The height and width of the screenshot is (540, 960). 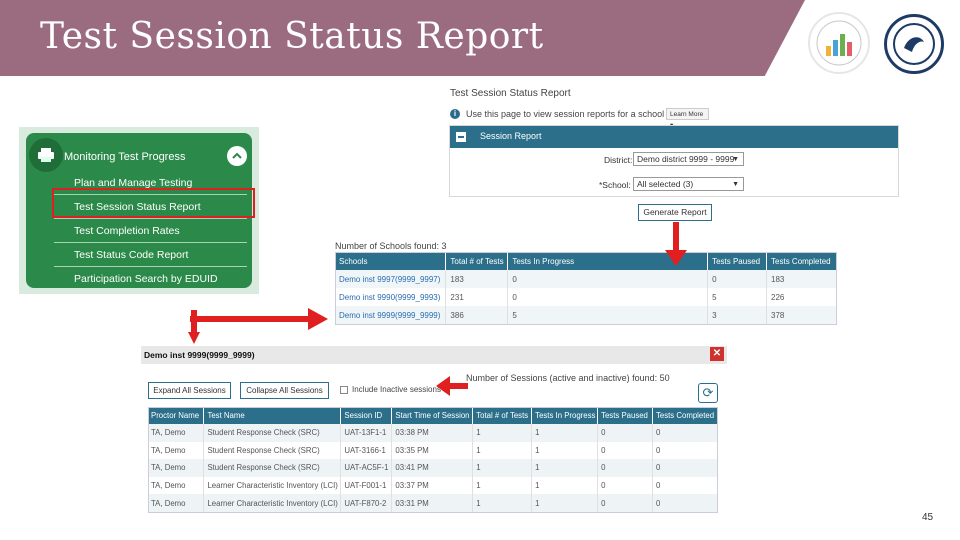 I want to click on table-cell: UAT-AC5F-1, so click(x=366, y=468).